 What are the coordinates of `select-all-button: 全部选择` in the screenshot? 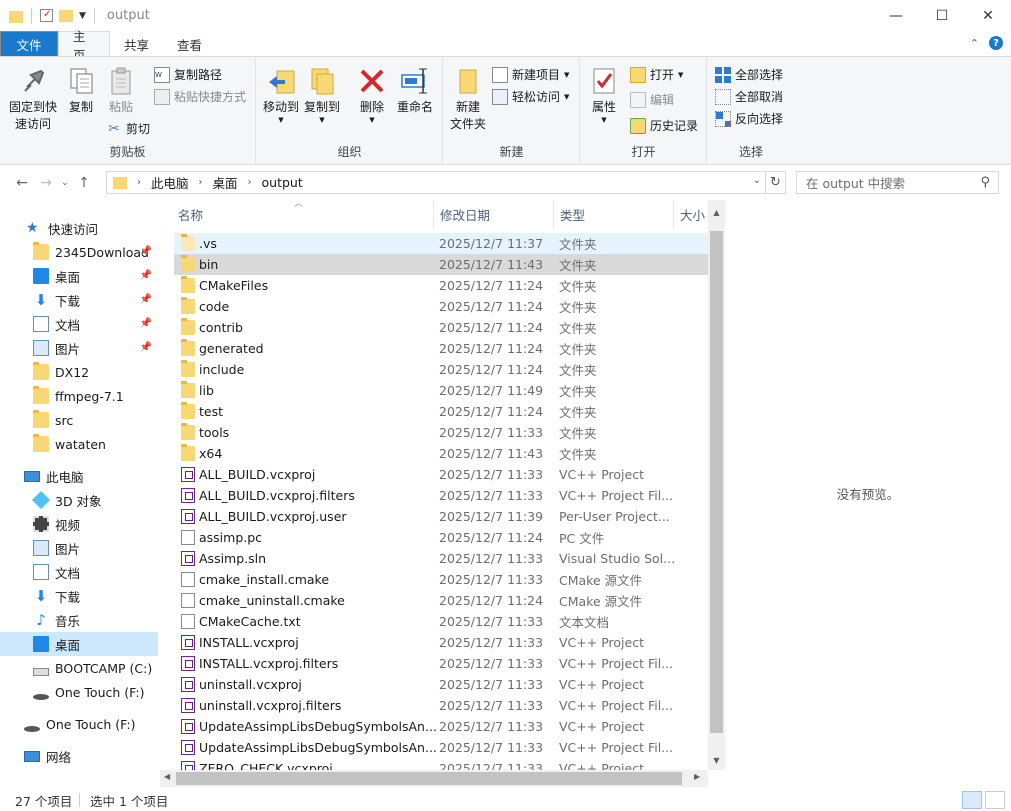 It's located at (749, 74).